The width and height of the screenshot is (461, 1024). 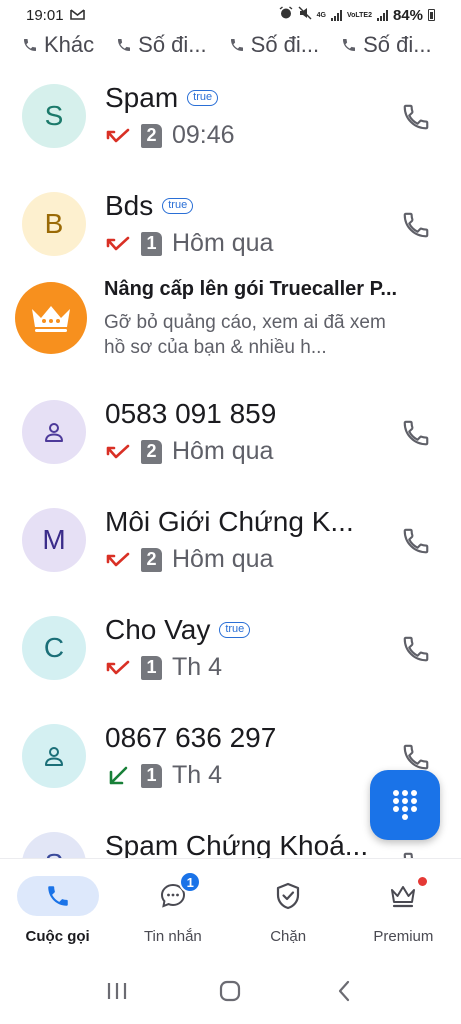 I want to click on shield-check-icon, so click(x=288, y=896).